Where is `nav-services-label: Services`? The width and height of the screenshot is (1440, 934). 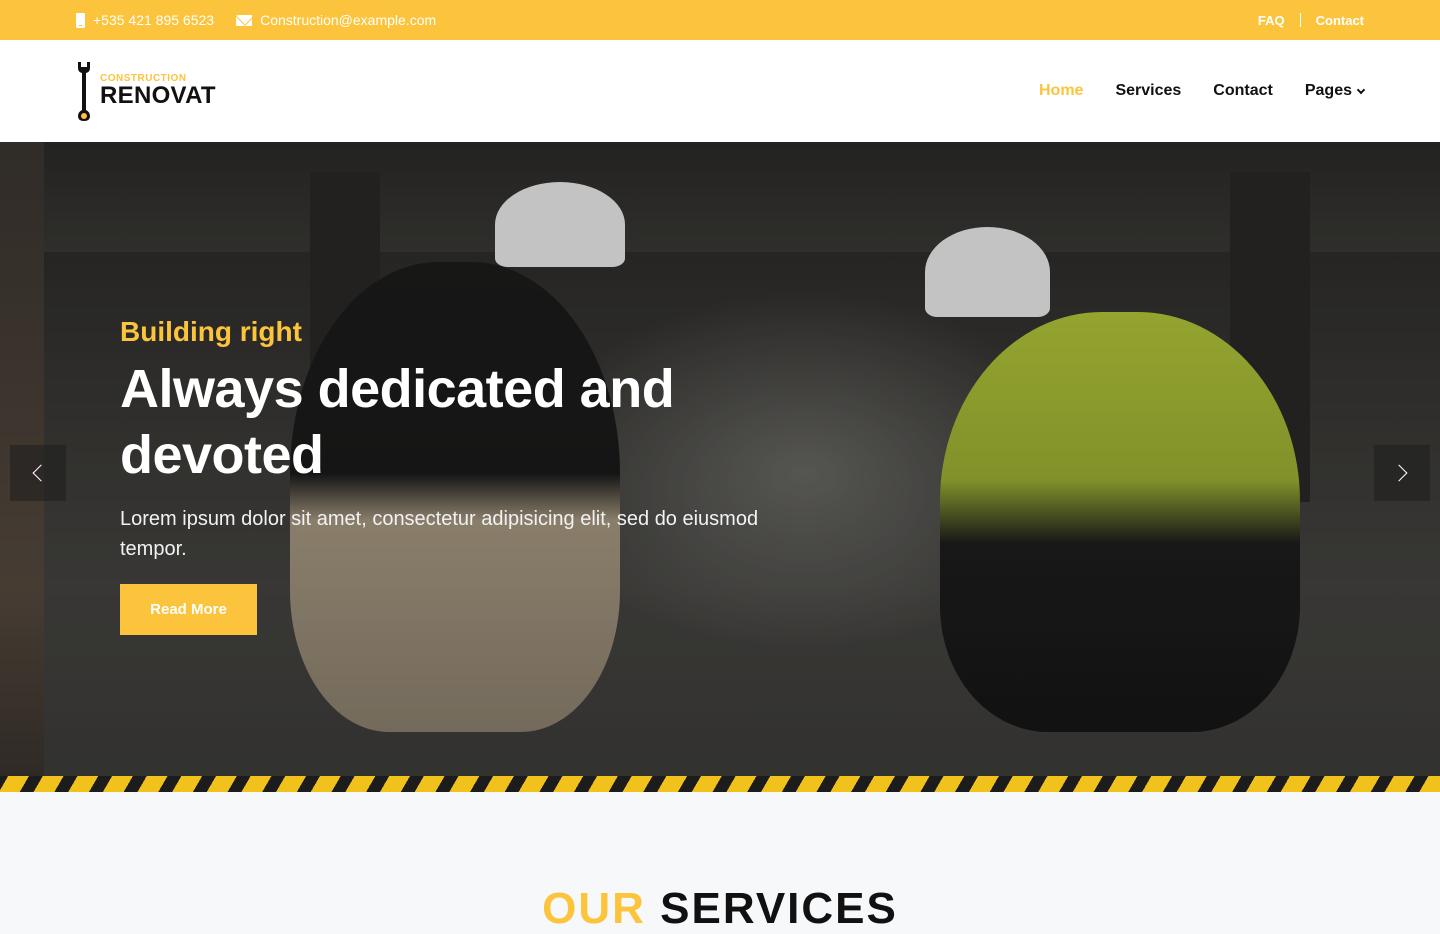 nav-services-label: Services is located at coordinates (1148, 90).